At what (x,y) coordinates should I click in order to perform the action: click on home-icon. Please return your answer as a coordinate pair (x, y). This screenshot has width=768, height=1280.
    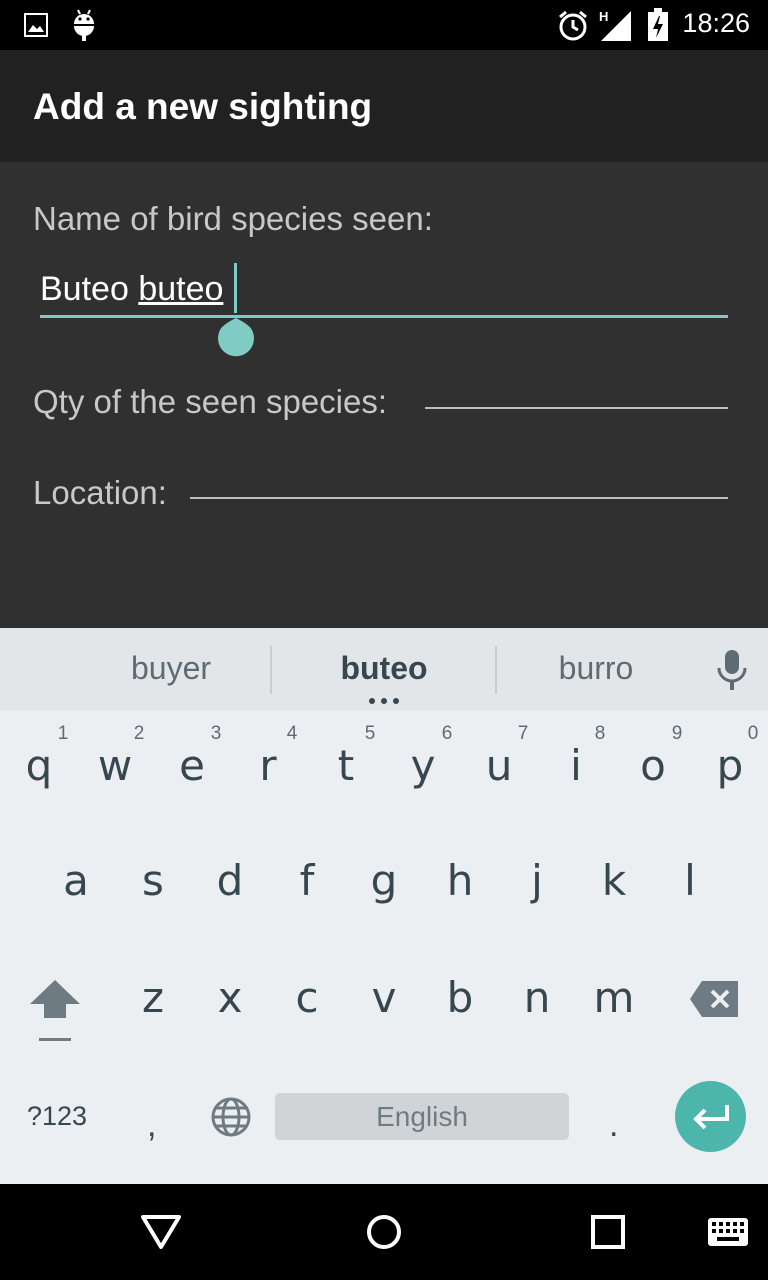
    Looking at the image, I should click on (384, 1232).